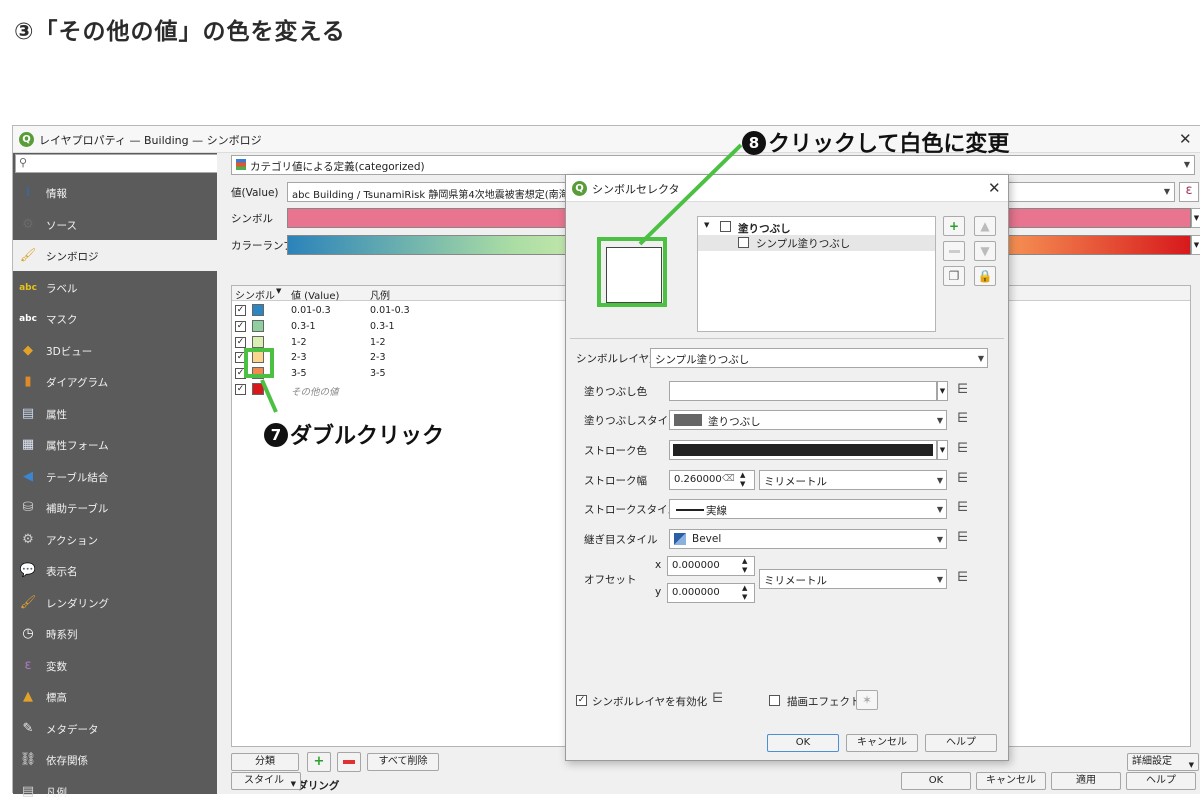 This screenshot has height=807, width=1200. Describe the element at coordinates (501, 278) in the screenshot. I see `annotation-lines` at that location.